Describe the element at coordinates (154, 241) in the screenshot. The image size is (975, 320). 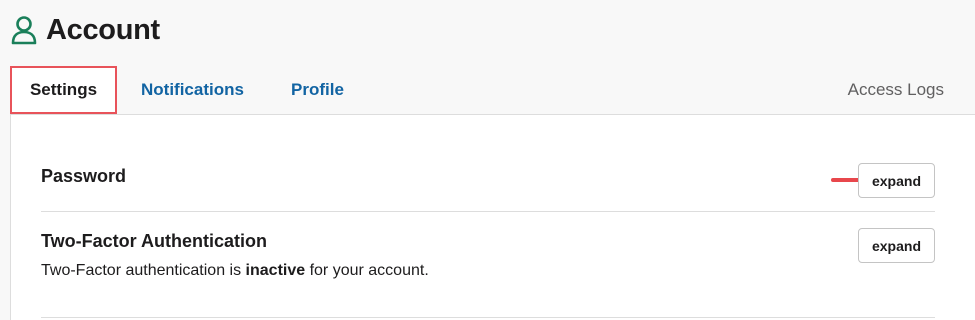
I see `two-factor-title: Two-Factor Authentication` at that location.